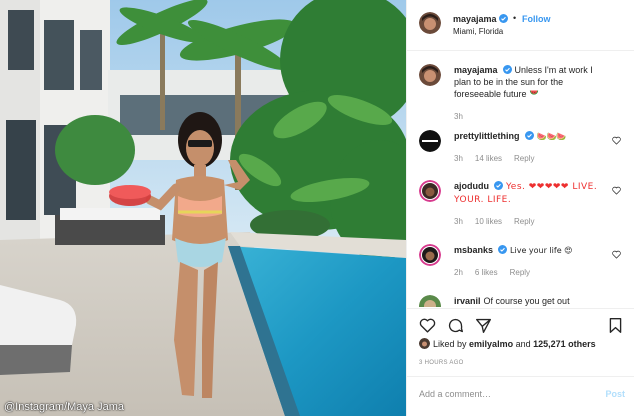 The width and height of the screenshot is (634, 416). Describe the element at coordinates (520, 150) in the screenshot. I see `comment-item: prettylittlething 🍉🍉🍉 3h 14 likes Reply` at that location.